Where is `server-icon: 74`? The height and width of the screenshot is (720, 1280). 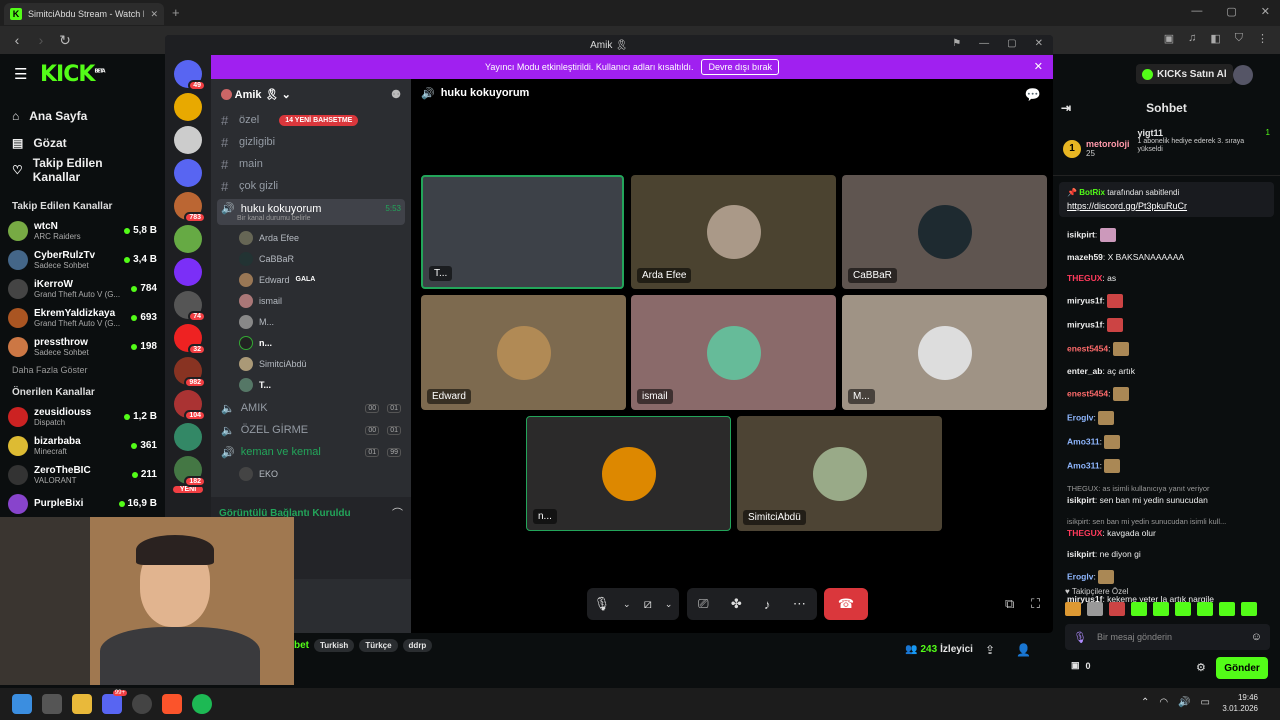
server-icon: 74 is located at coordinates (190, 306).